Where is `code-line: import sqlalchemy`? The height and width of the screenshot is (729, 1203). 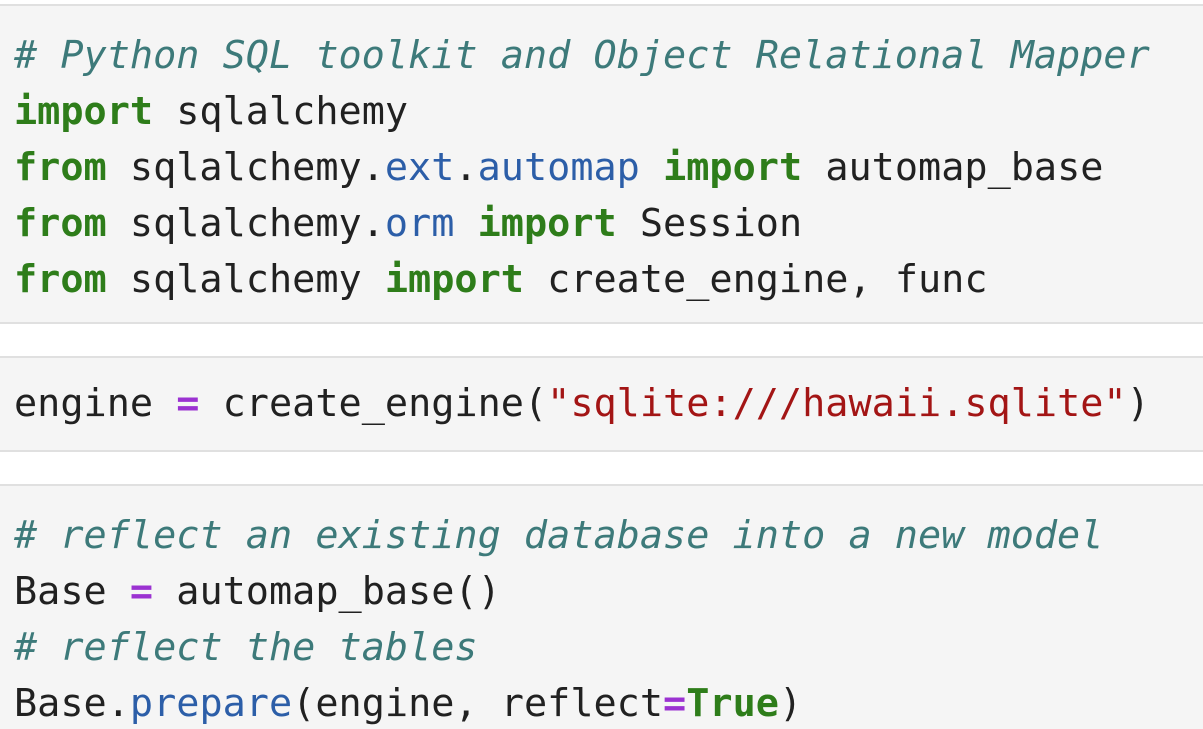
code-line: import sqlalchemy is located at coordinates (582, 112).